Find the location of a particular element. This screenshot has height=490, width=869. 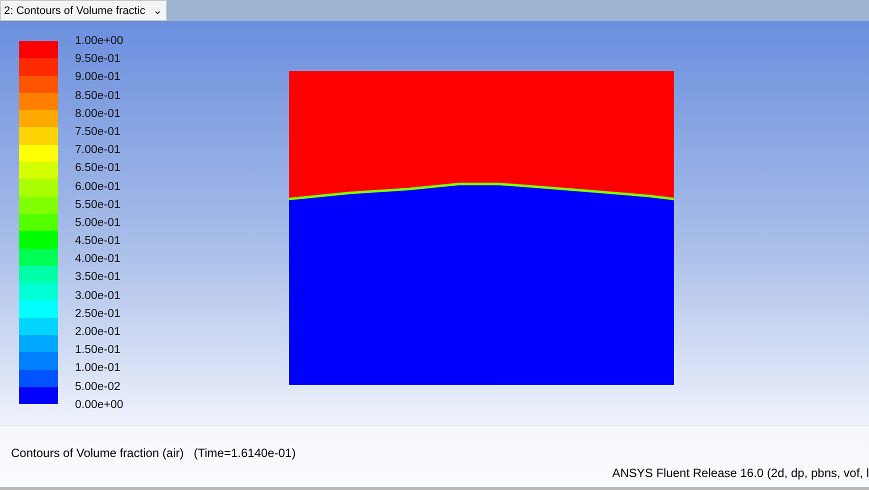

scale-label: 4.00e-01 is located at coordinates (98, 260).